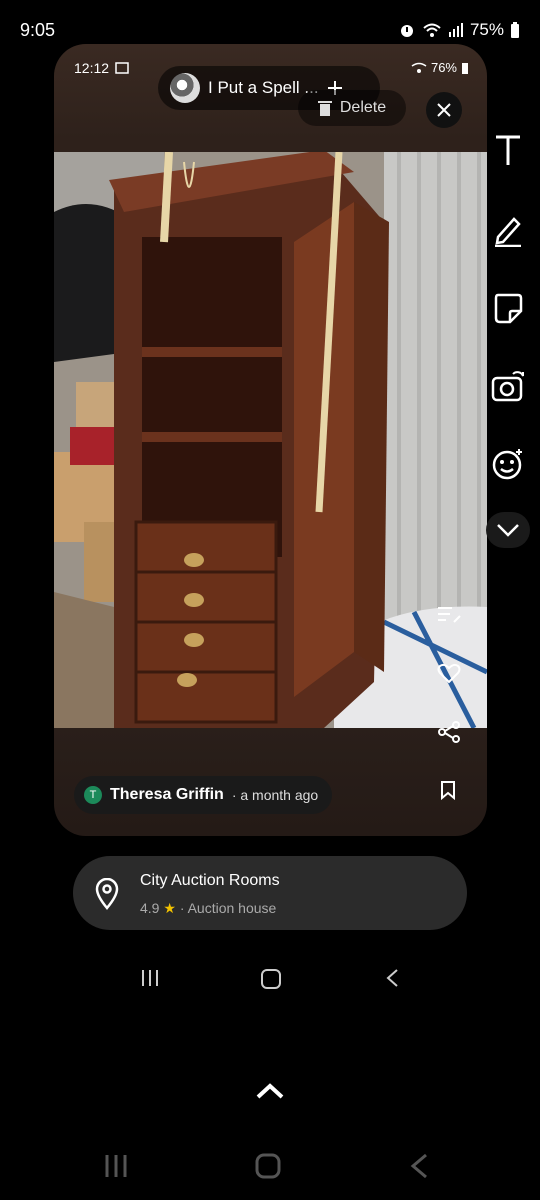 This screenshot has width=540, height=1200. Describe the element at coordinates (169, 908) in the screenshot. I see `star-icon: ★` at that location.